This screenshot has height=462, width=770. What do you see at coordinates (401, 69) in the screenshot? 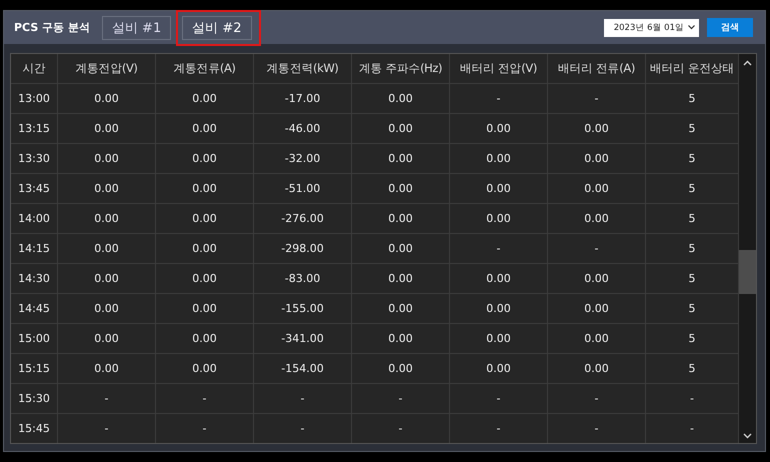
I see `column-header: 계통 주파수(Hz)` at bounding box center [401, 69].